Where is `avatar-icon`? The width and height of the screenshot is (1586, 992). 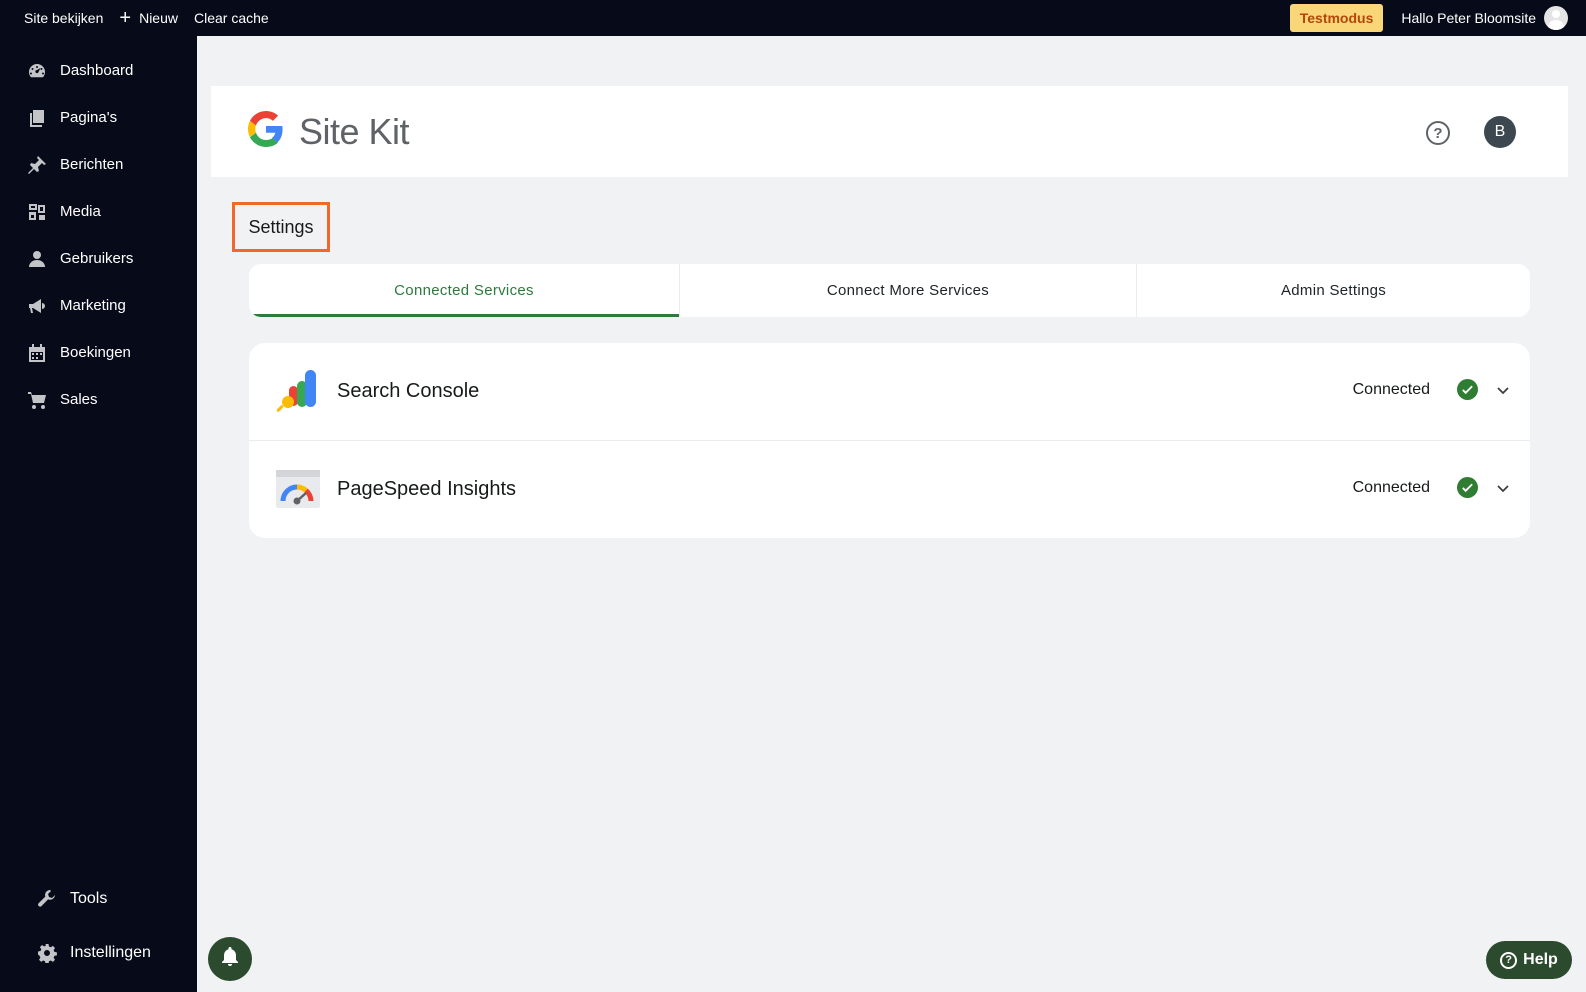 avatar-icon is located at coordinates (1556, 18).